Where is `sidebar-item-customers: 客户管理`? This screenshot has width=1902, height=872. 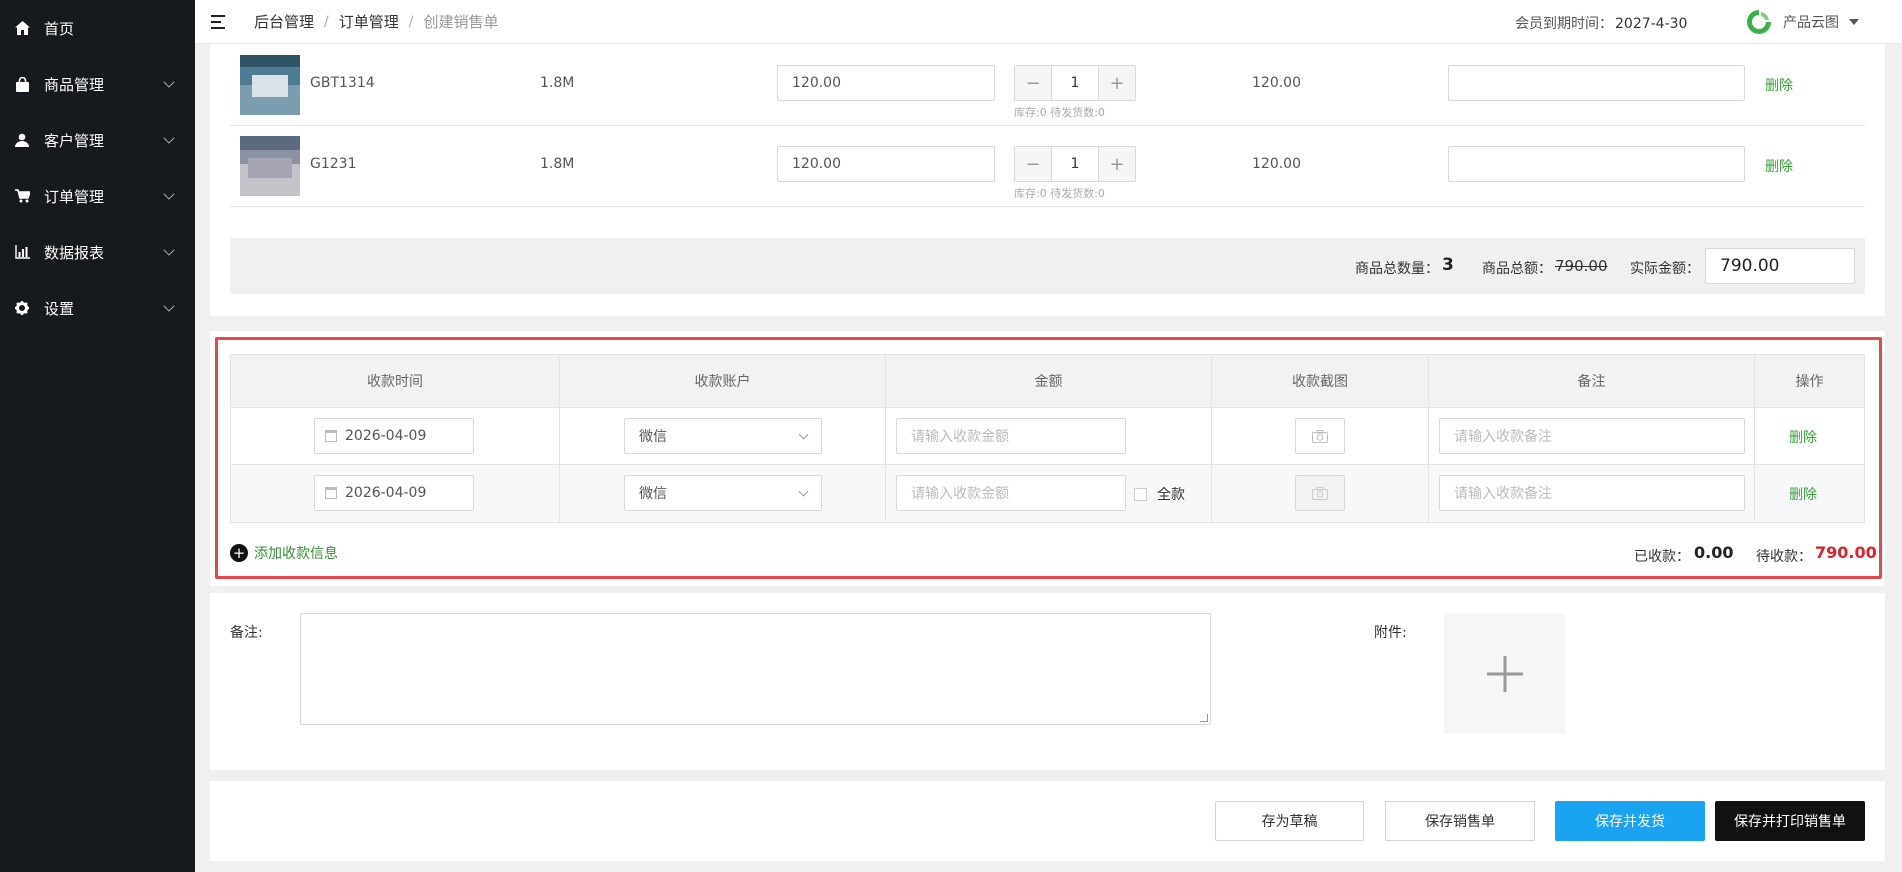 sidebar-item-customers: 客户管理 is located at coordinates (97, 140).